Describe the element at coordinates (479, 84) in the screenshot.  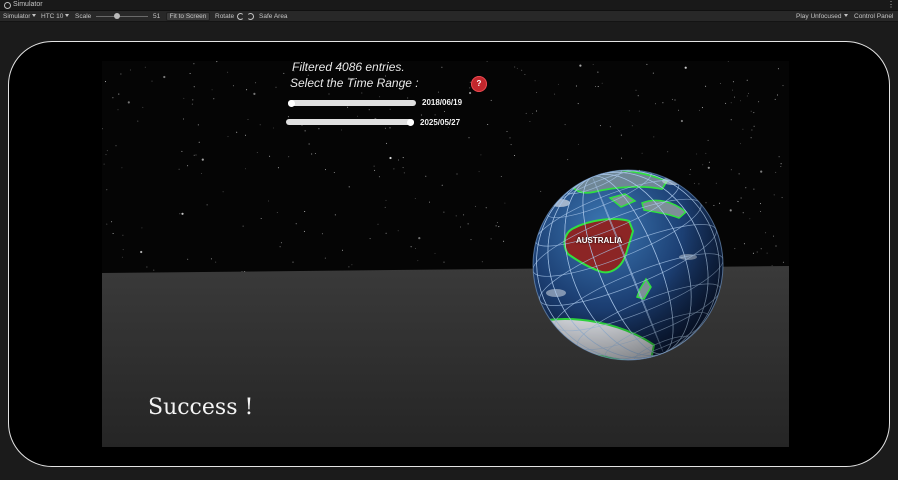
I see `help-button: ?` at that location.